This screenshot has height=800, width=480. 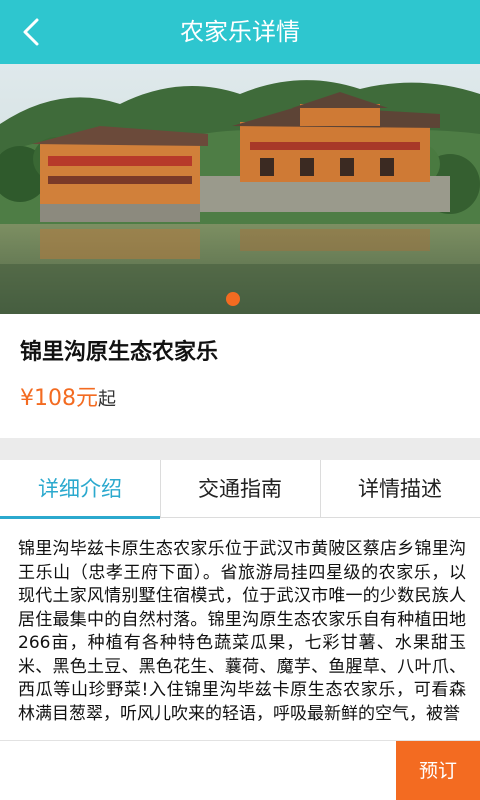 I want to click on carousel-indicator-dot, so click(x=233, y=299).